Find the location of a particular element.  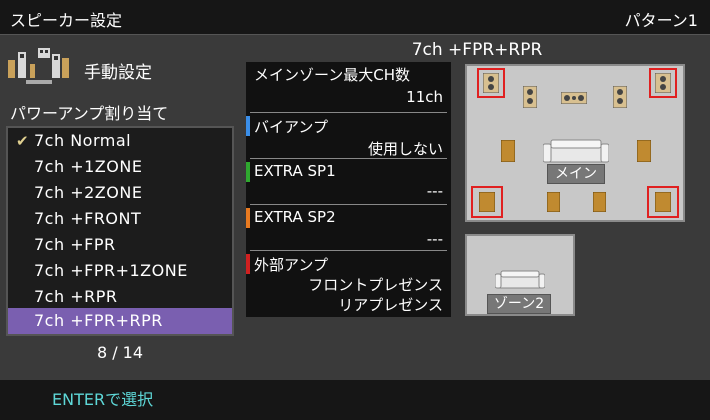

list-item: 7ch +FPR is located at coordinates (120, 245).